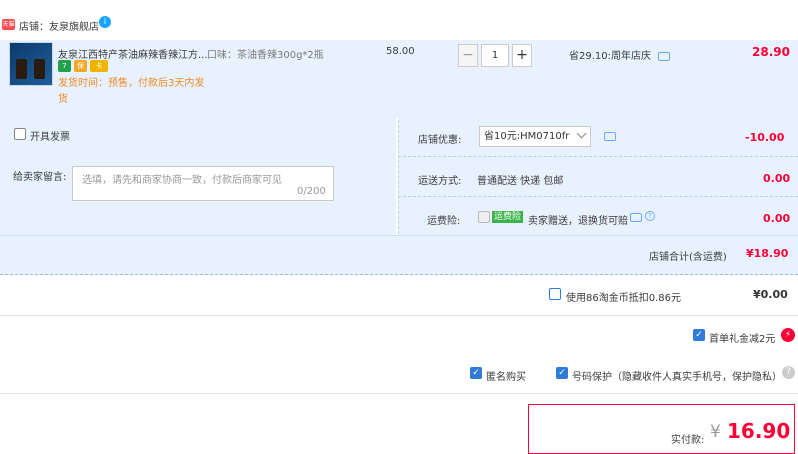 This screenshot has width=798, height=454. What do you see at coordinates (688, 257) in the screenshot?
I see `store-total-label: 店铺合计(含运费)` at bounding box center [688, 257].